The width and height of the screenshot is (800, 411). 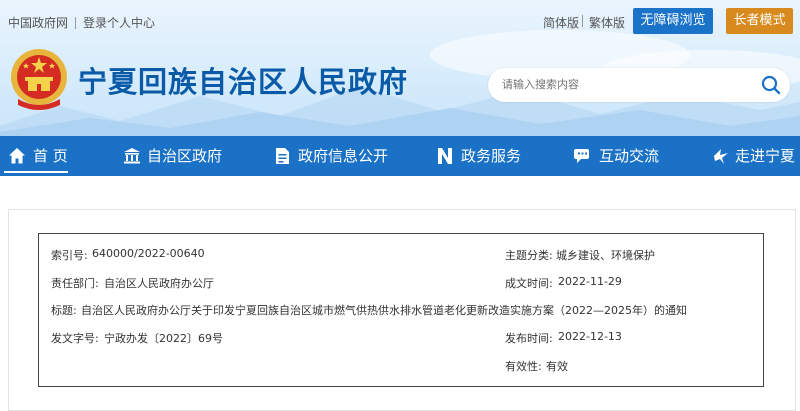 What do you see at coordinates (771, 85) in the screenshot?
I see `search-icon` at bounding box center [771, 85].